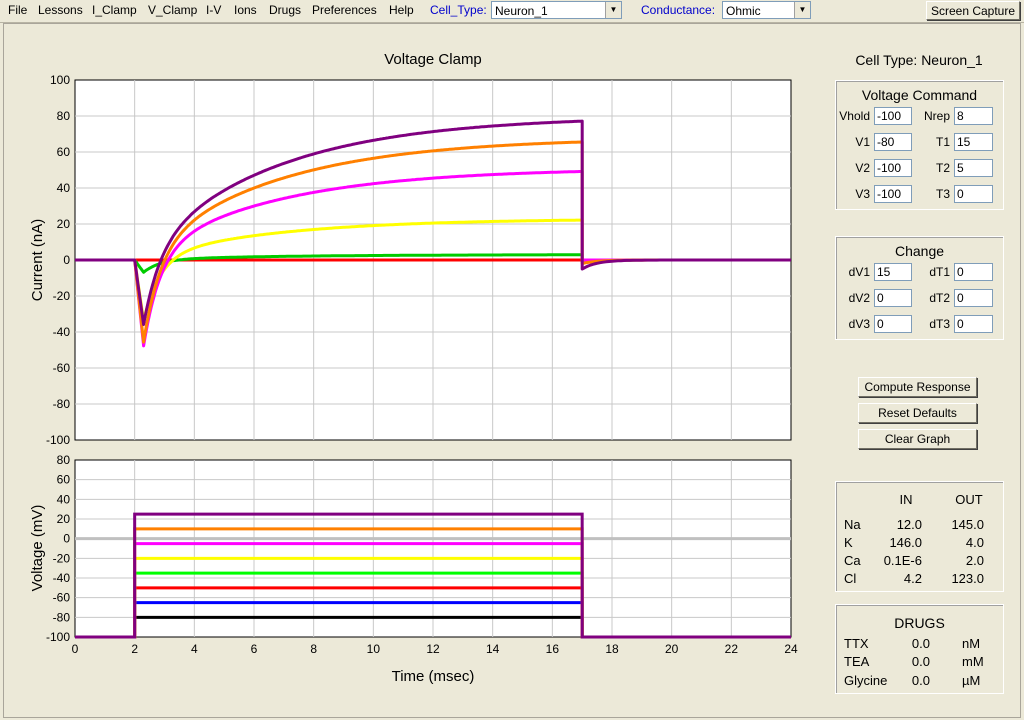 Image resolution: width=1024 pixels, height=720 pixels. Describe the element at coordinates (973, 324) in the screenshot. I see `dt3-input` at that location.